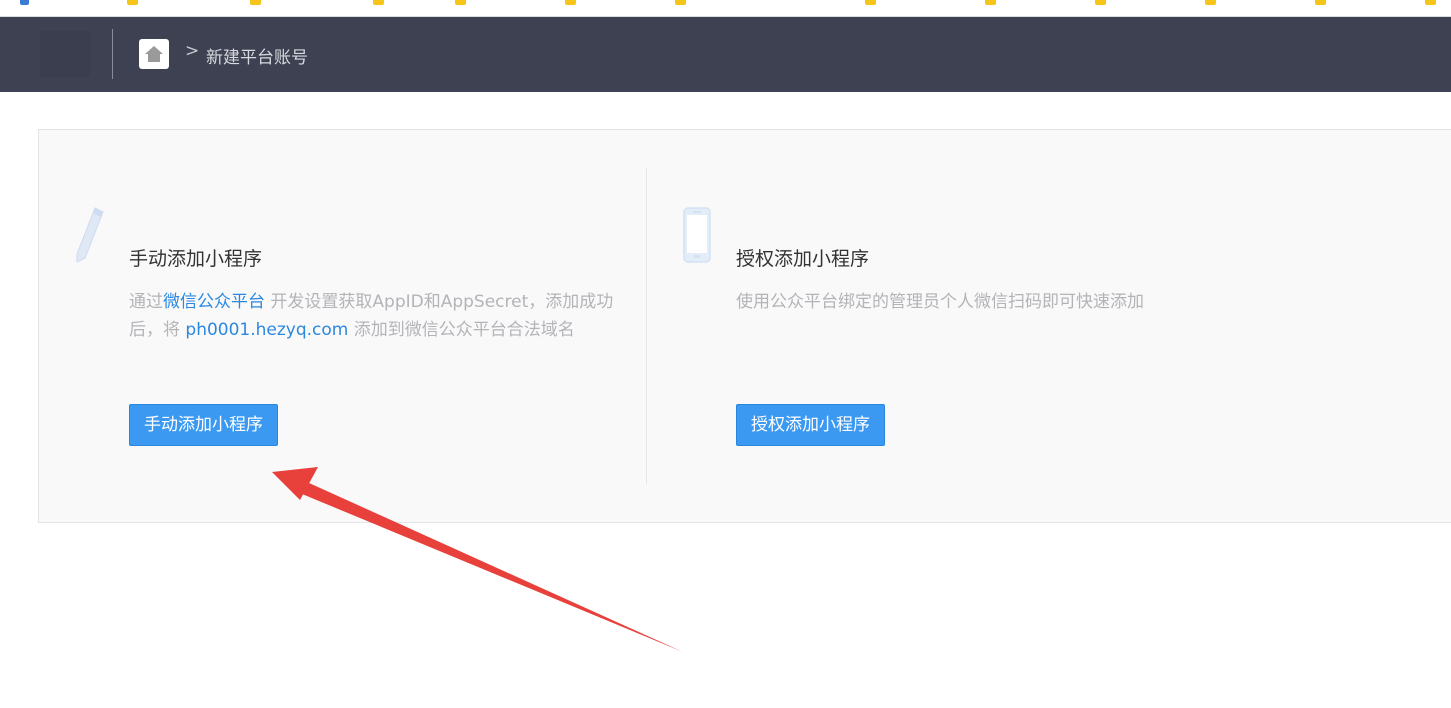 The height and width of the screenshot is (708, 1451). I want to click on manual-card-title: 手动添加小程序, so click(196, 259).